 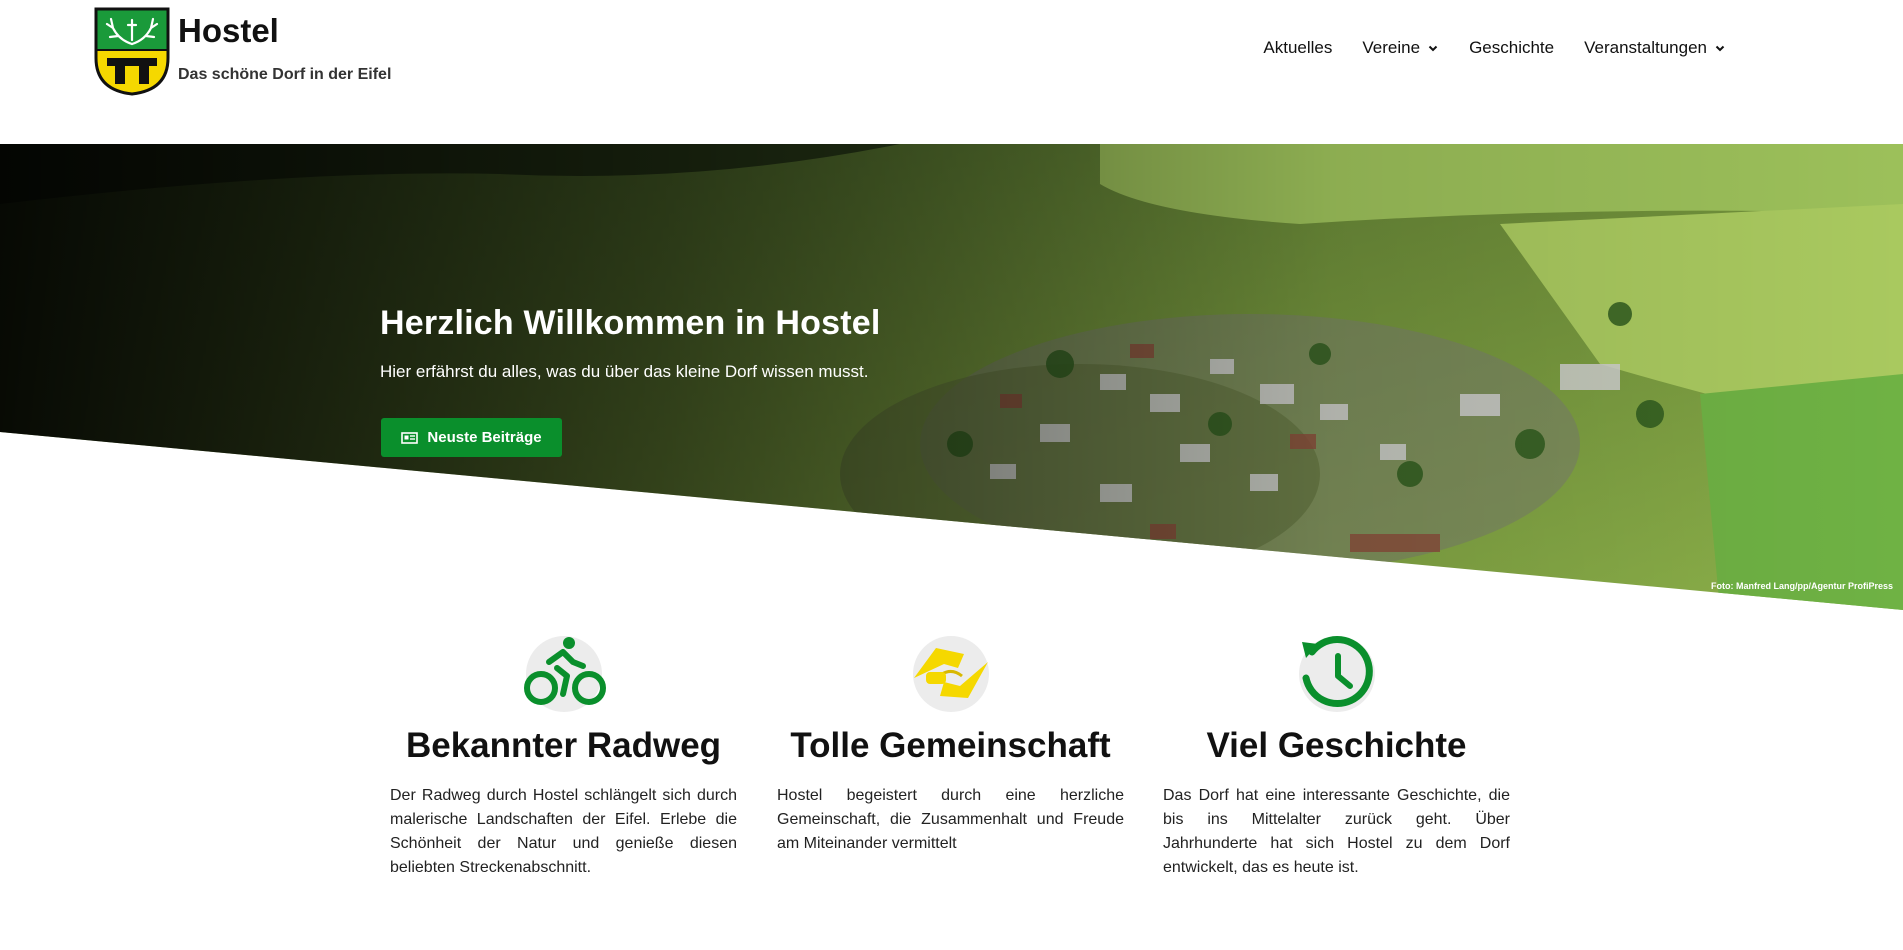 I want to click on feature-title: Tolle Gemeinschaft, so click(x=950, y=745).